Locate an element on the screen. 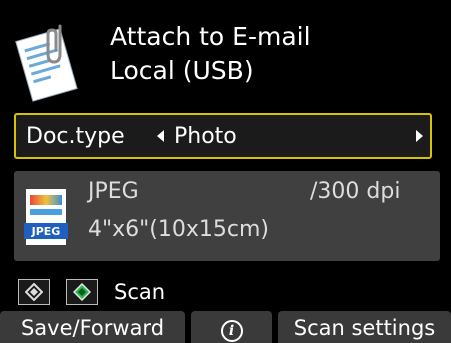 Image resolution: width=451 pixels, height=343 pixels. black-start-key-icon is located at coordinates (34, 292).